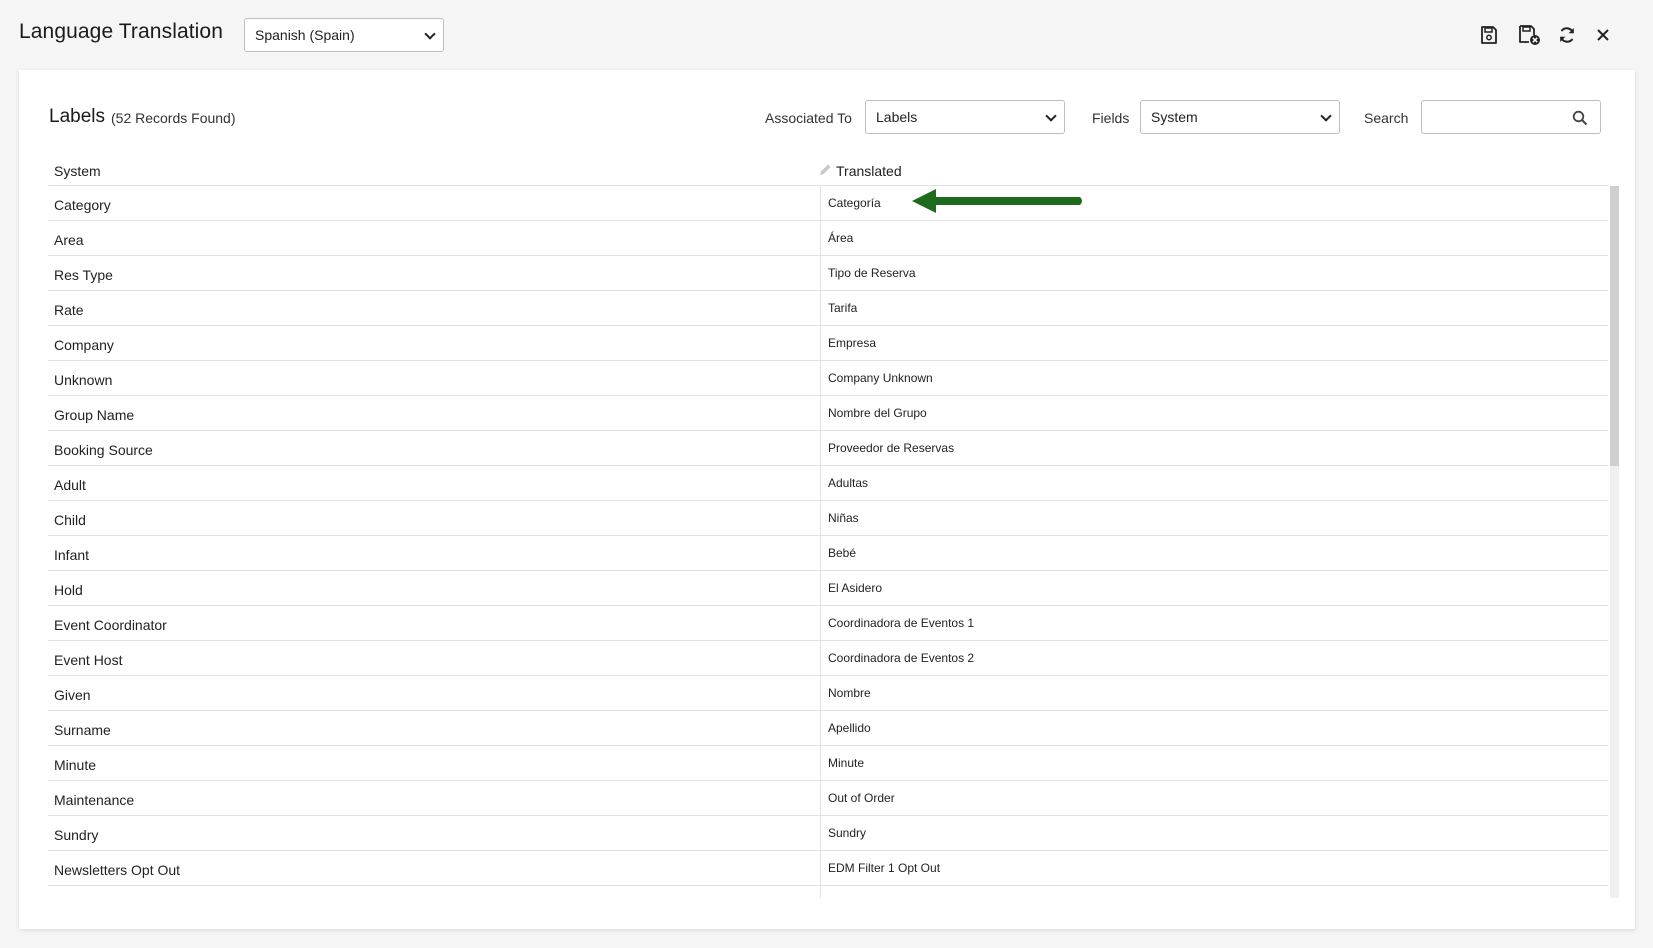 The width and height of the screenshot is (1653, 948). What do you see at coordinates (83, 380) in the screenshot?
I see `system-cell: Unknown` at bounding box center [83, 380].